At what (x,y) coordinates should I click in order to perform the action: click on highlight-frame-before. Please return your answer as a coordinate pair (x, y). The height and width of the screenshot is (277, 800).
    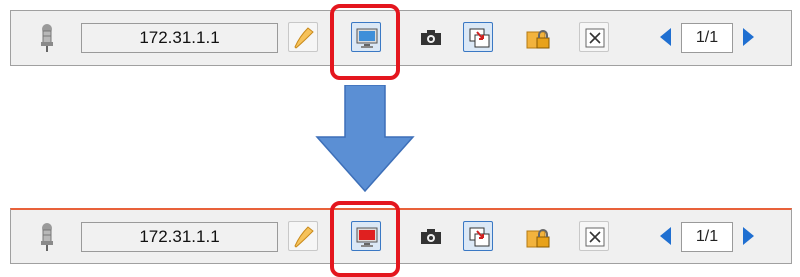
    Looking at the image, I should click on (365, 42).